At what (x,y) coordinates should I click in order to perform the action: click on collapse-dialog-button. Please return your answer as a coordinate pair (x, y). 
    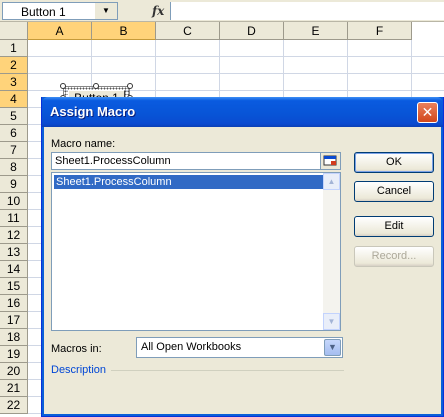
    Looking at the image, I should click on (330, 161).